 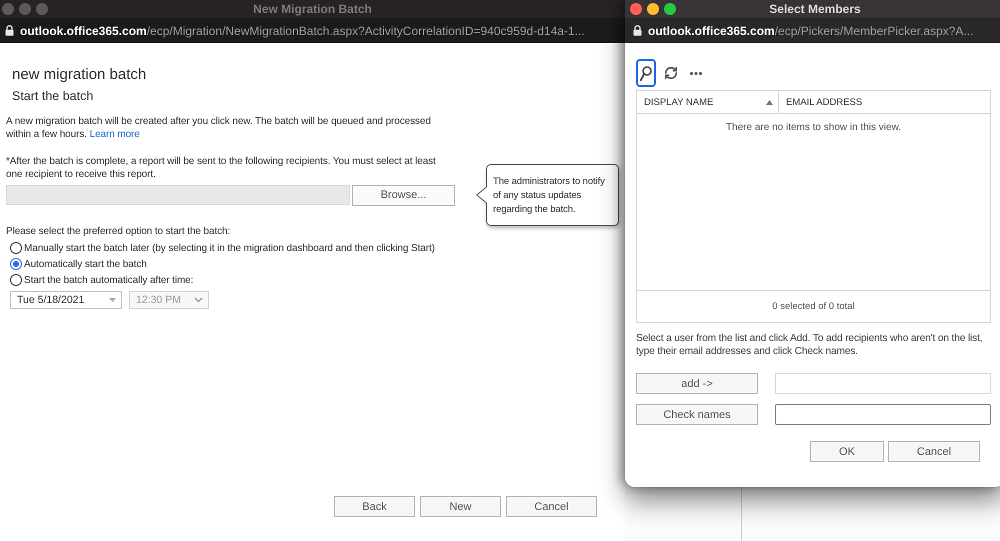 What do you see at coordinates (696, 73) in the screenshot?
I see `more-icon` at bounding box center [696, 73].